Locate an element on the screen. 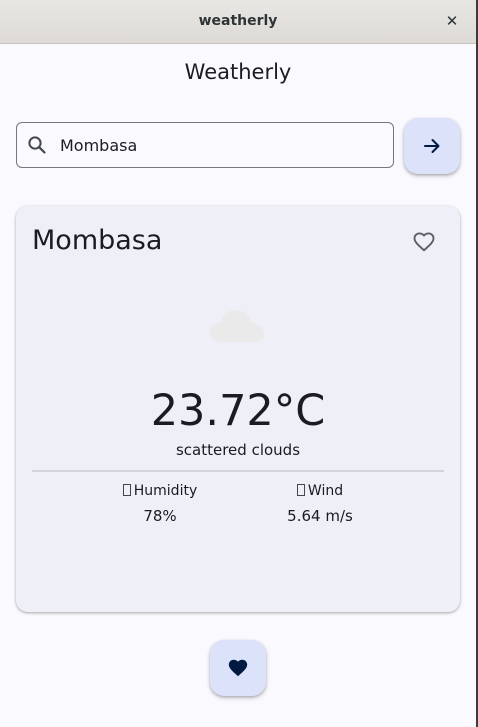 The width and height of the screenshot is (478, 727). humidity-label: Humidity is located at coordinates (165, 491).